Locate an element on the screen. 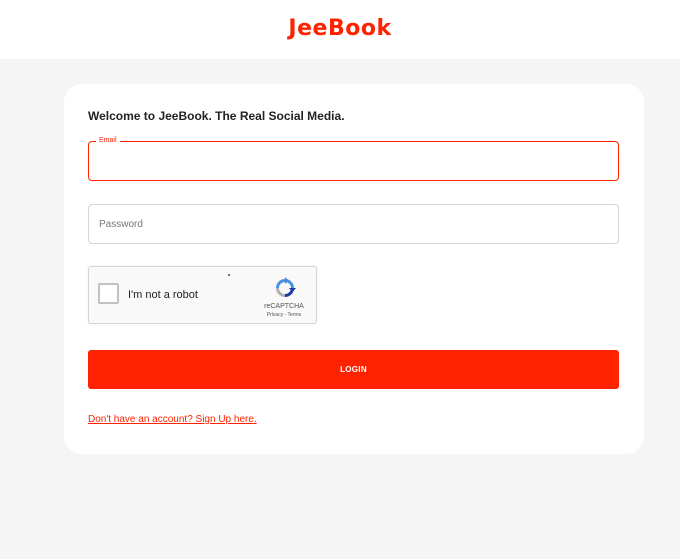  recaptcha-icon is located at coordinates (286, 287).